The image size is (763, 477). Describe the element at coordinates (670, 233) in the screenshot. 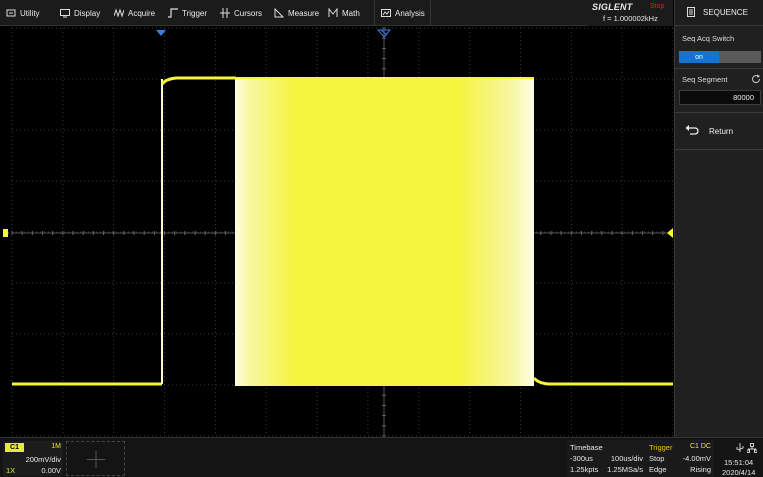

I see `trigger-level-marker` at that location.